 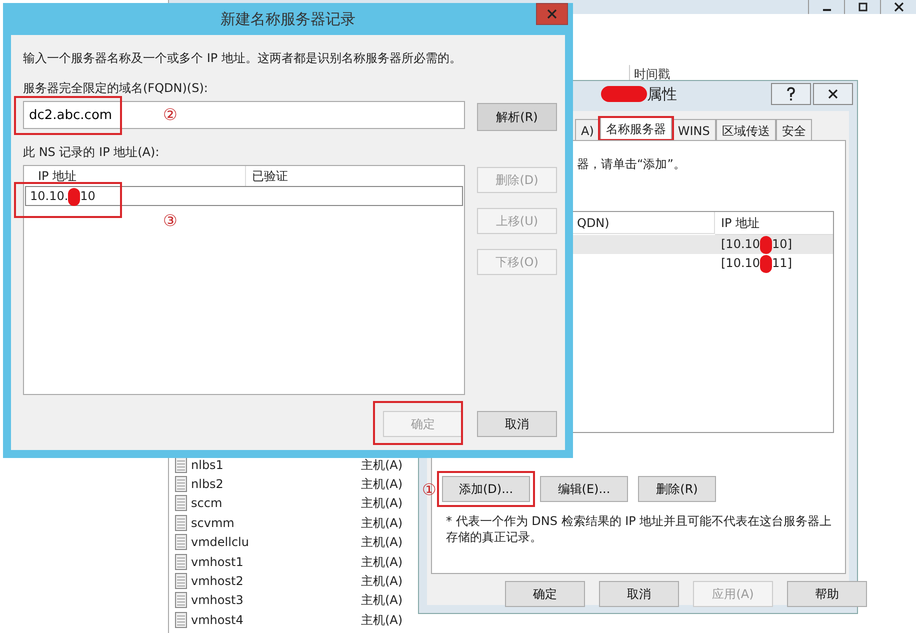 What do you see at coordinates (639, 529) in the screenshot?
I see `note-text: * 代表一个作为 DNS 检索结果的 IP 地址并且可能不代表在这台服务器上存储的真正记录。` at bounding box center [639, 529].